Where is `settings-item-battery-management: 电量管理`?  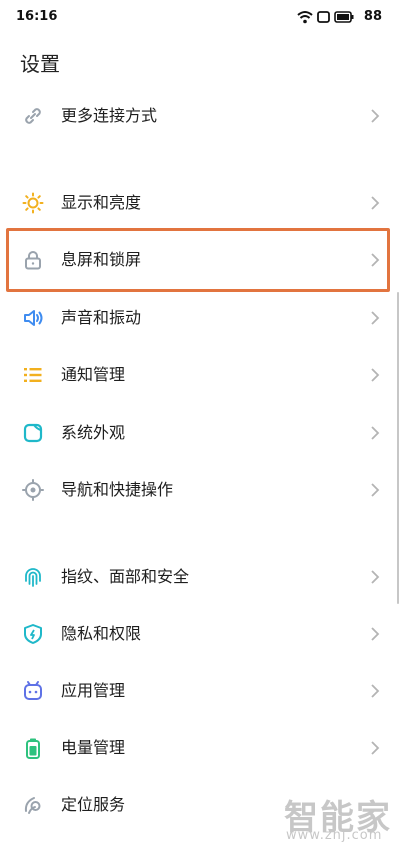
settings-item-battery-management: 电量管理 is located at coordinates (200, 748).